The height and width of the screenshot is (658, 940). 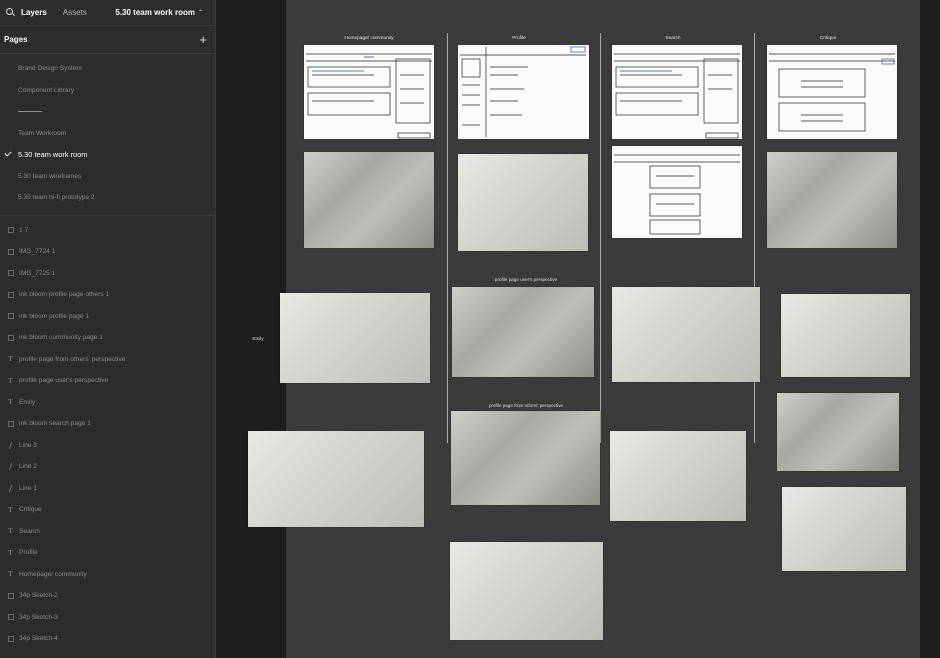 I want to click on layer-item: 34p Sketch-3, so click(x=107, y=618).